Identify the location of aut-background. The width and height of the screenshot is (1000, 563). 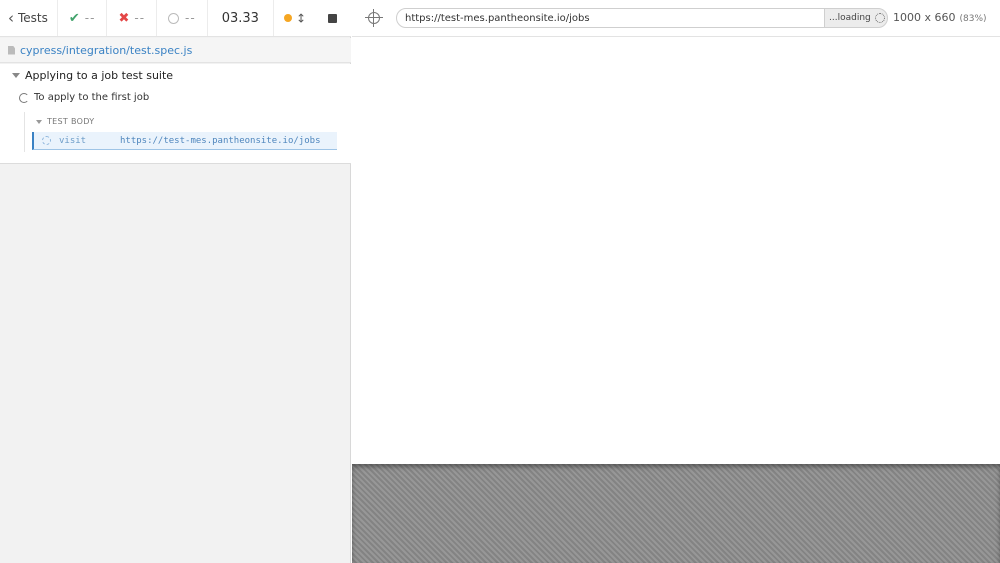
(676, 513).